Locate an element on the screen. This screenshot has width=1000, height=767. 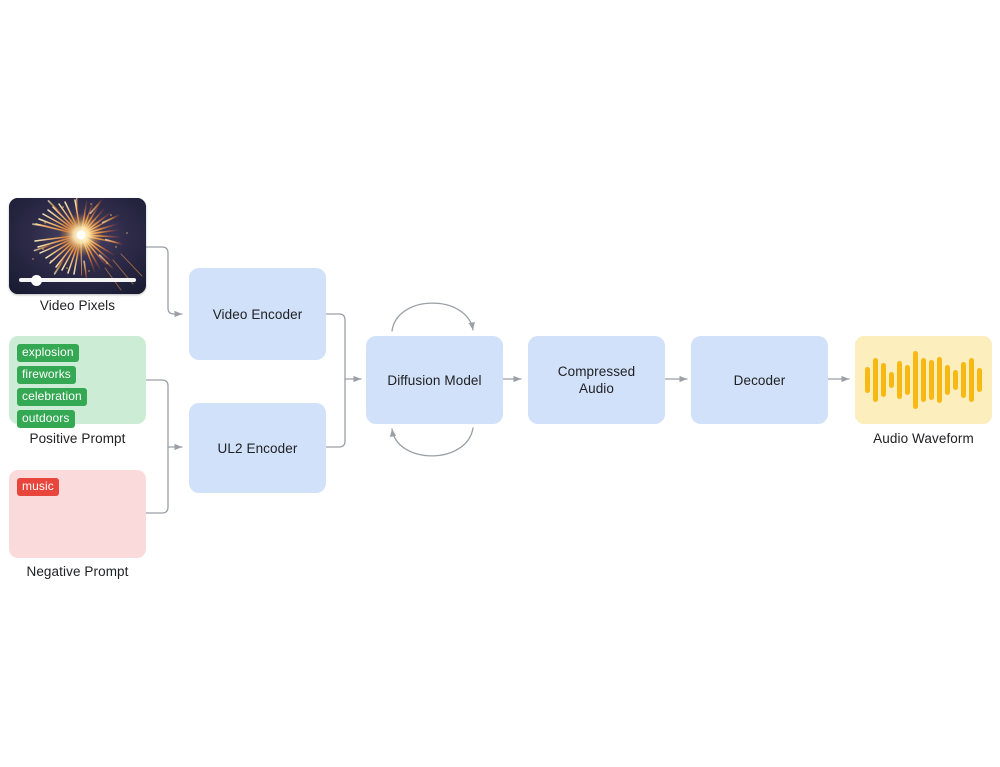
edge-diffusion-loop-top is located at coordinates (433, 317).